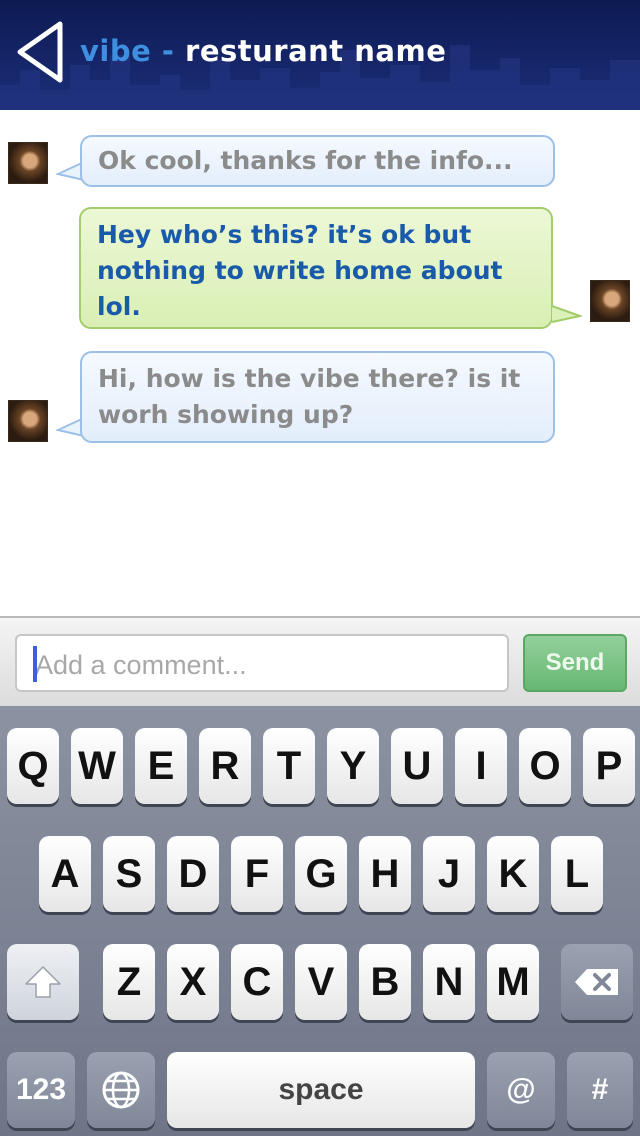 Image resolution: width=640 pixels, height=1136 pixels. Describe the element at coordinates (449, 982) in the screenshot. I see `key-n: N` at that location.